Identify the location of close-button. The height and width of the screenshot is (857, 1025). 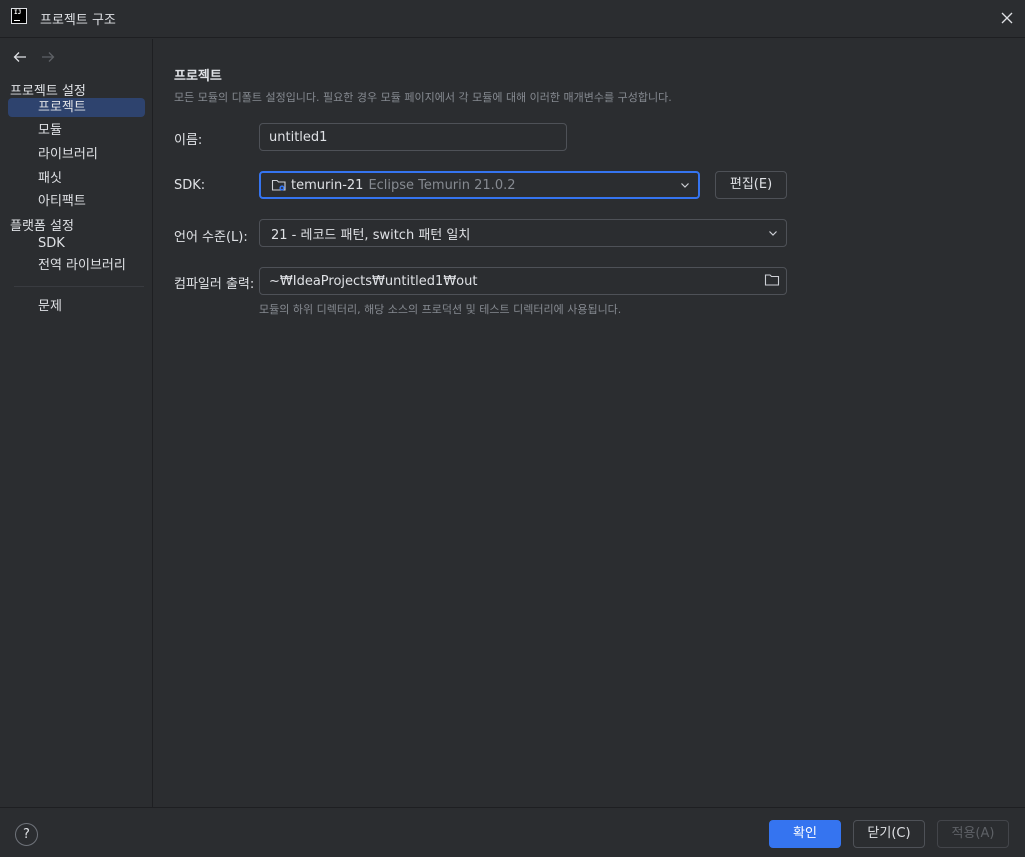
(1007, 18).